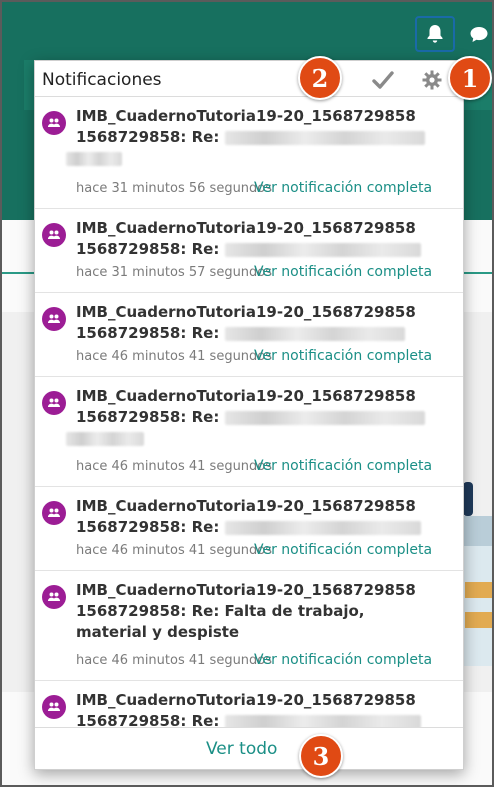 This screenshot has height=787, width=494. I want to click on notification-settings-button, so click(432, 80).